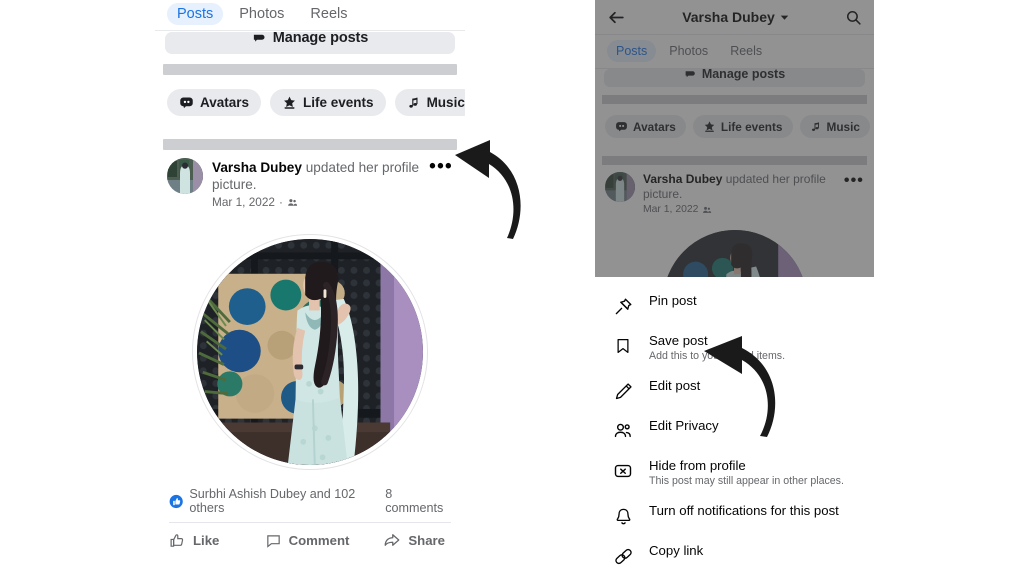 The image size is (1024, 576). What do you see at coordinates (316, 202) in the screenshot?
I see `post-timestamp-row: Mar 1, 2022 ·` at bounding box center [316, 202].